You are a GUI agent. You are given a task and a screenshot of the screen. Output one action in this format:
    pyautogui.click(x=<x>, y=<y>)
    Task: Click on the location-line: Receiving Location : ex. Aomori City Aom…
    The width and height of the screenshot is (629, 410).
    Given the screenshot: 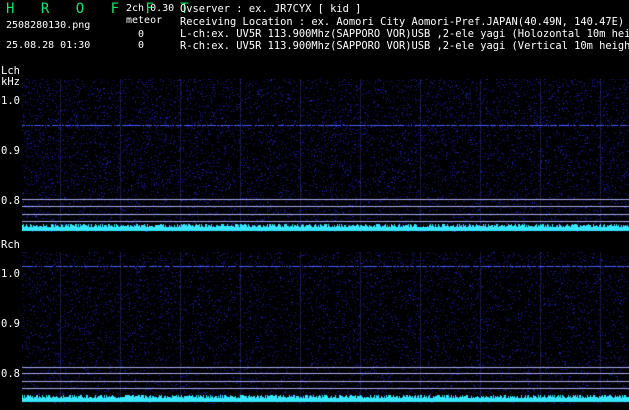 What is the action you would take?
    pyautogui.click(x=402, y=22)
    